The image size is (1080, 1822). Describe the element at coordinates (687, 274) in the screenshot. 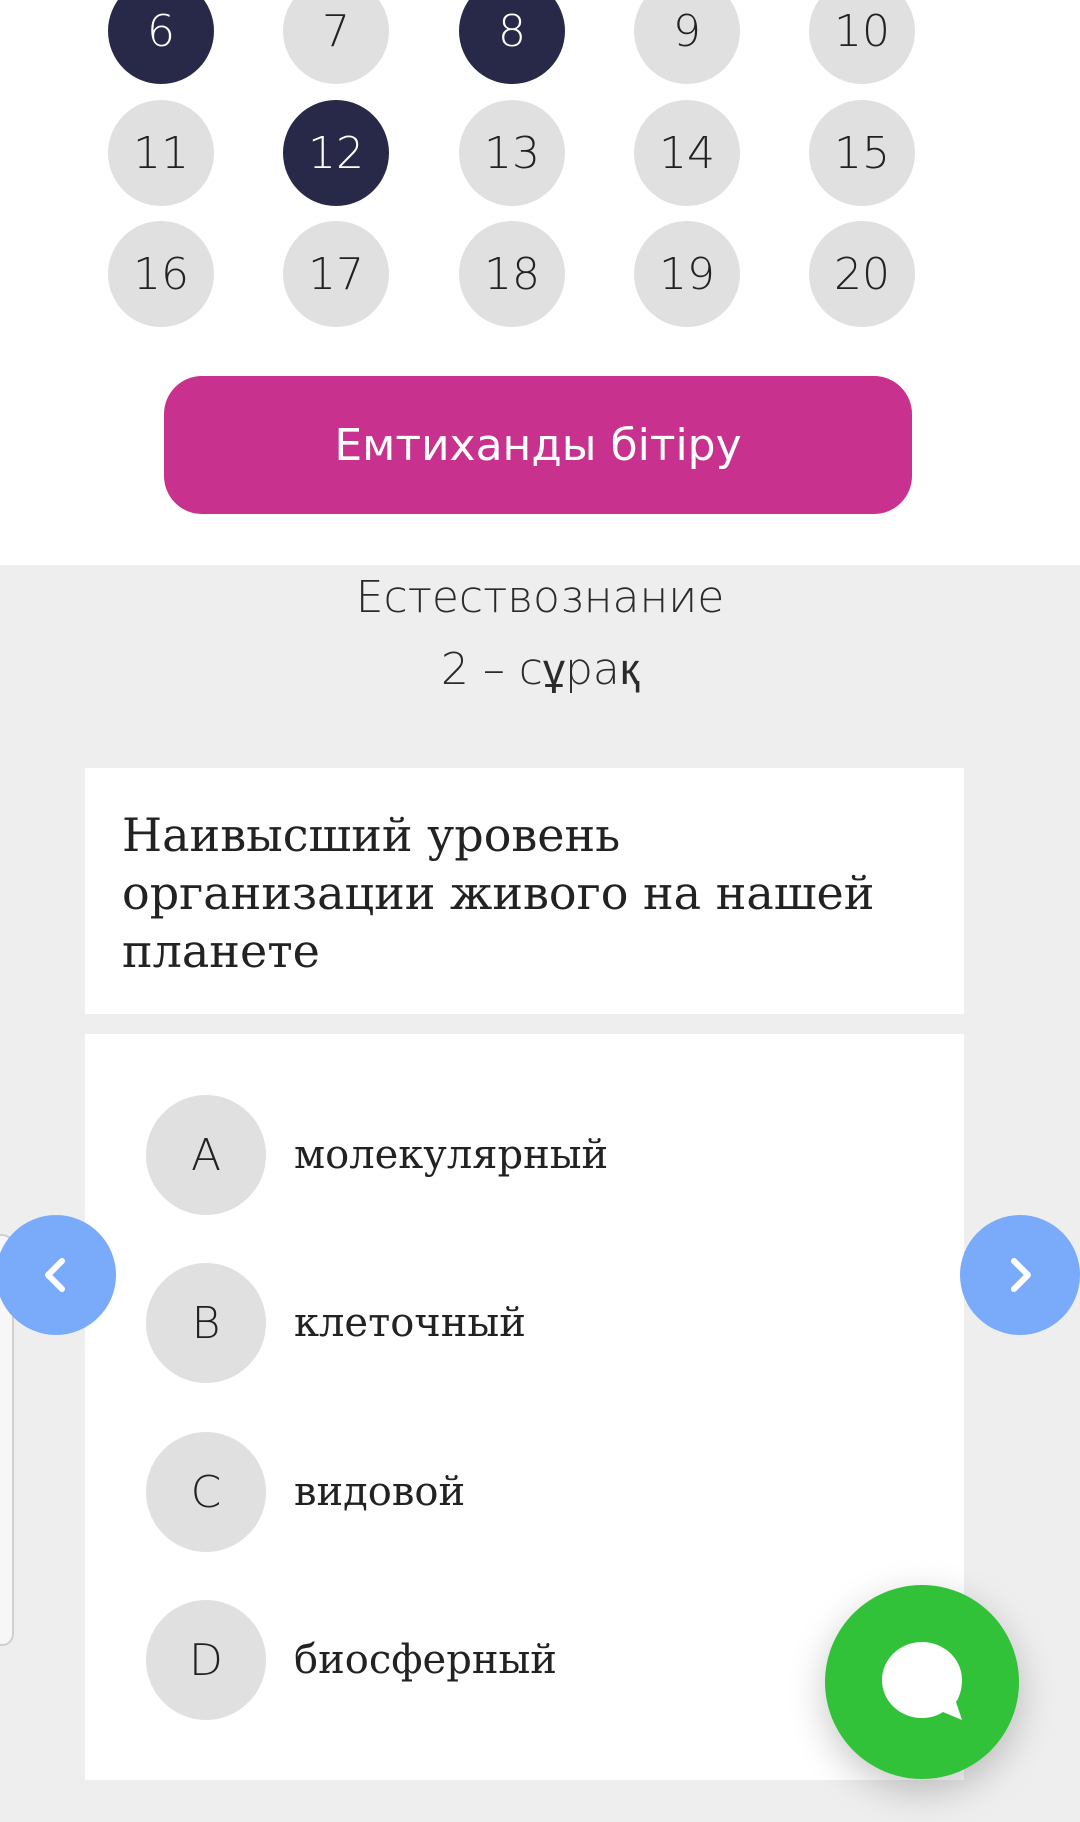

I see `question-number-19: 19` at that location.